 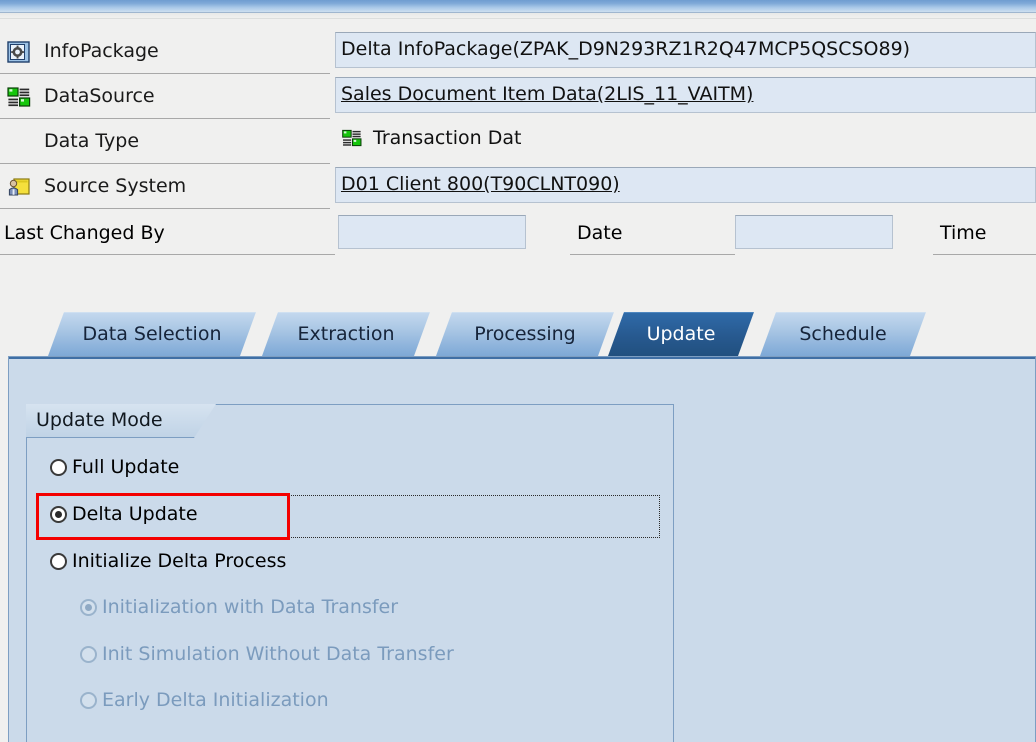 What do you see at coordinates (19, 52) in the screenshot?
I see `infopackage-icon` at bounding box center [19, 52].